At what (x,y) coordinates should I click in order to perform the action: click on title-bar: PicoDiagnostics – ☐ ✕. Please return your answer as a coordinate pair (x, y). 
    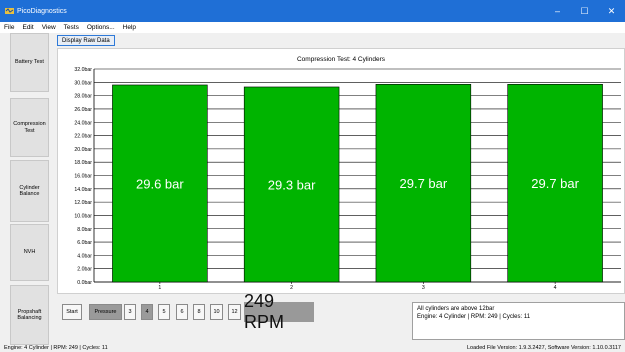
    Looking at the image, I should click on (312, 11).